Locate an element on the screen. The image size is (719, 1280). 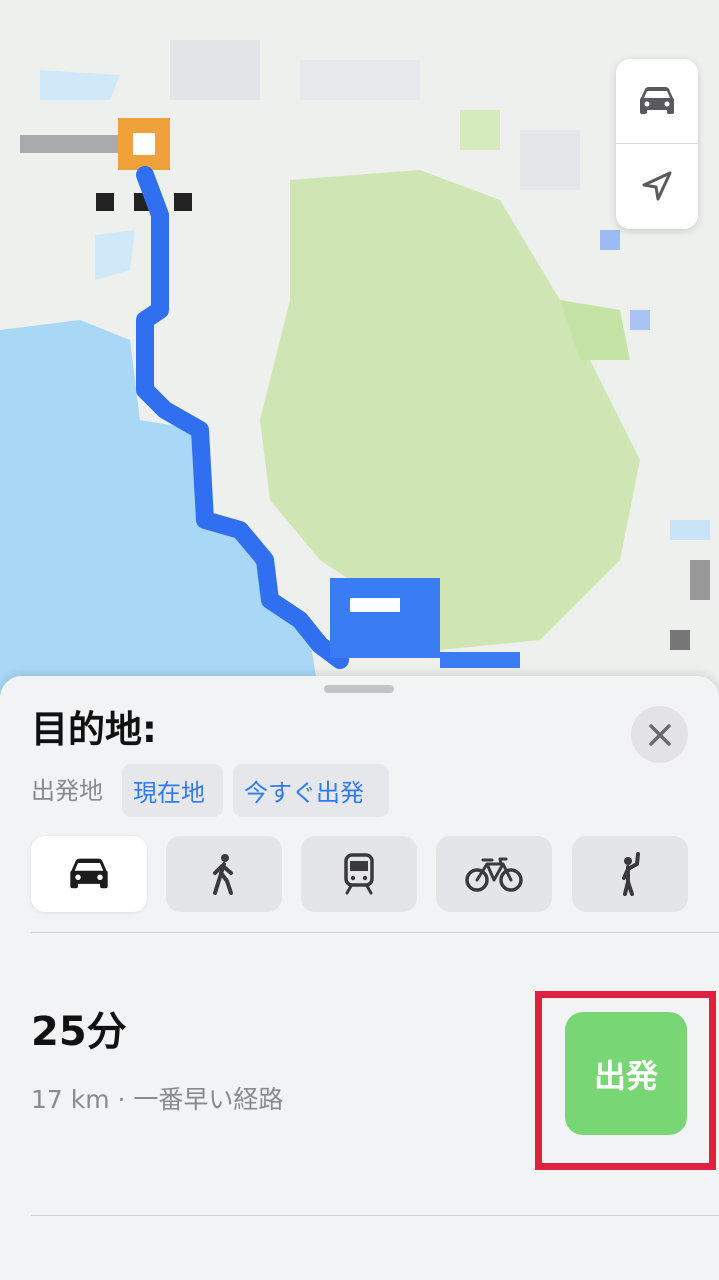
route-detail: 17 km · 一番早い経路 is located at coordinates (157, 1099).